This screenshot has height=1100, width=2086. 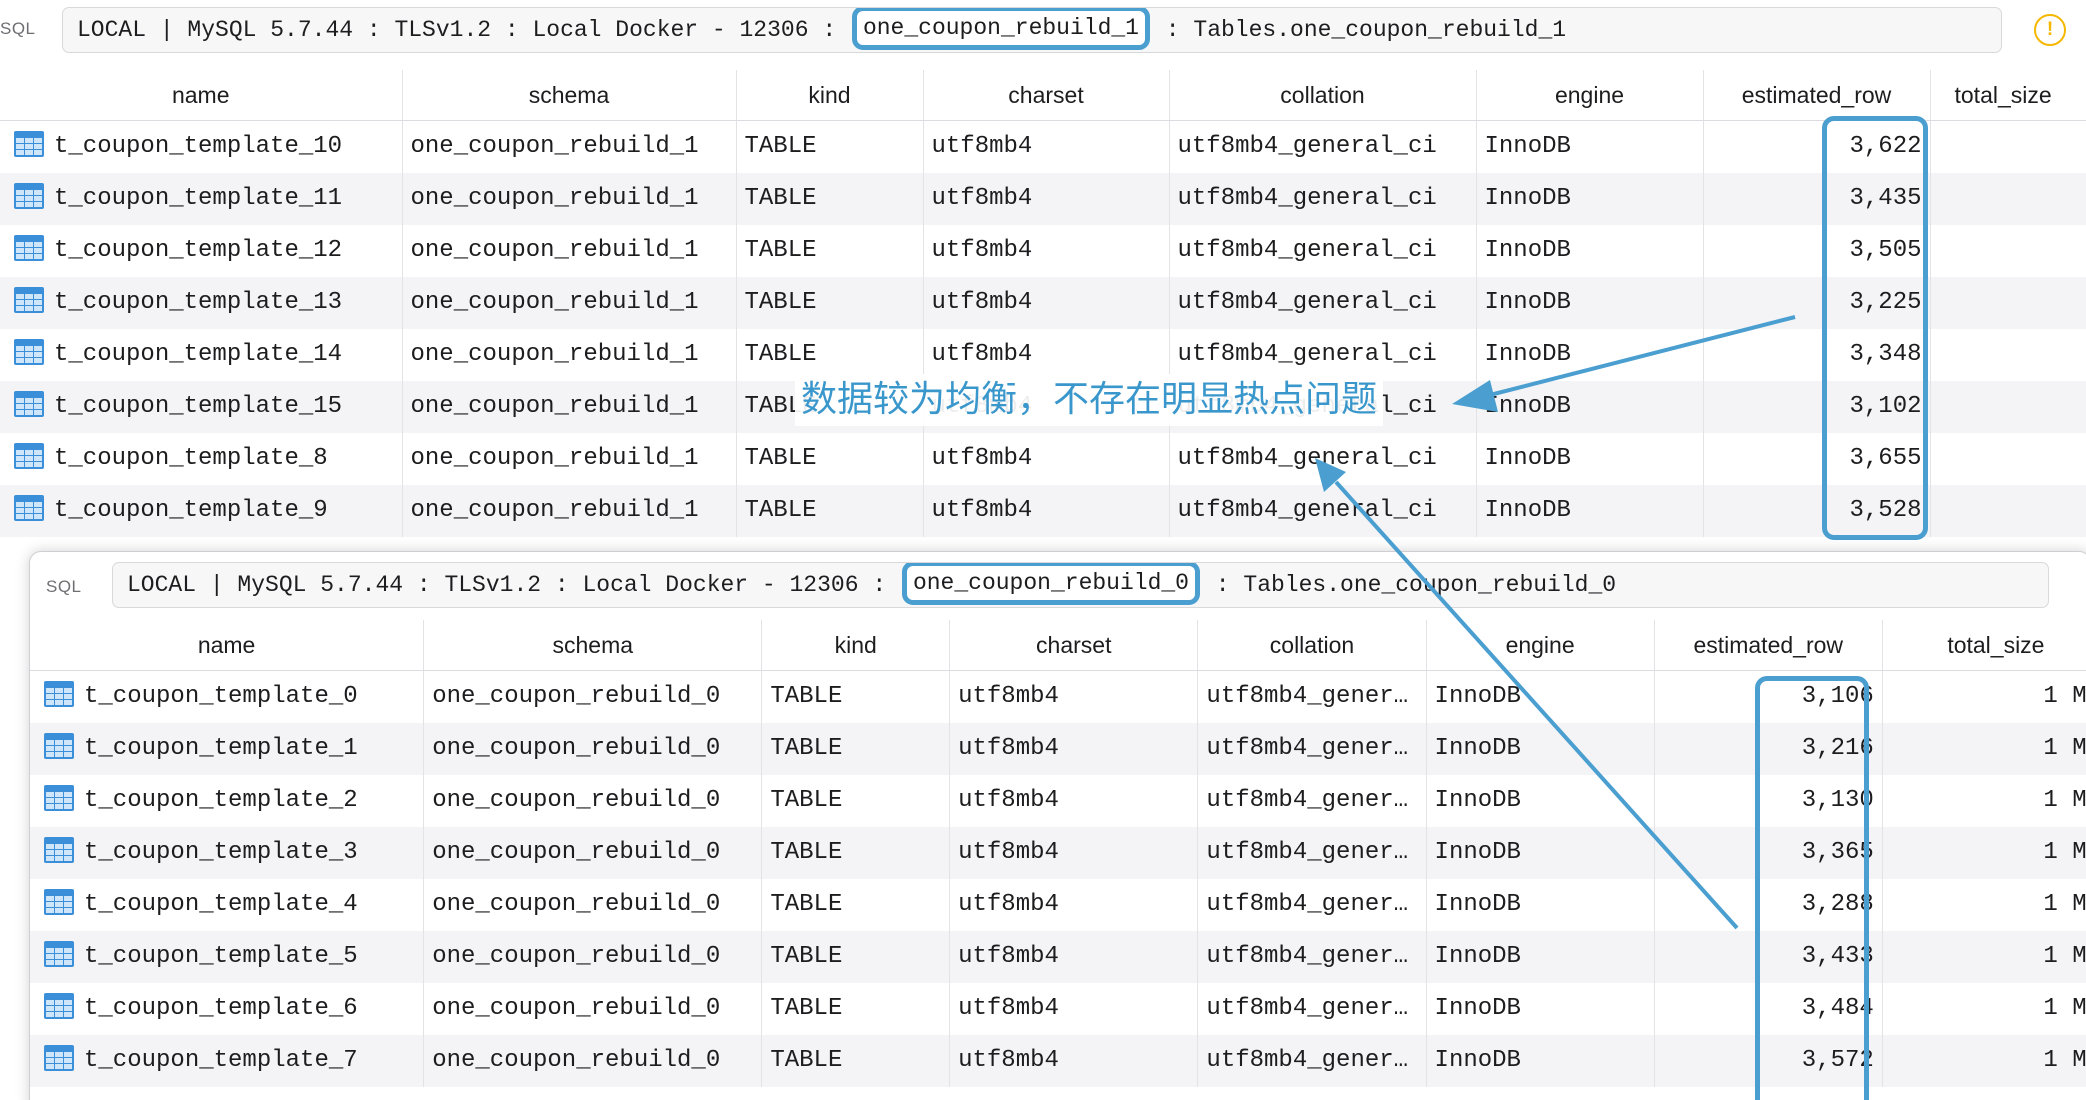 I want to click on cell-estimated-row: 3,505, so click(x=1817, y=250).